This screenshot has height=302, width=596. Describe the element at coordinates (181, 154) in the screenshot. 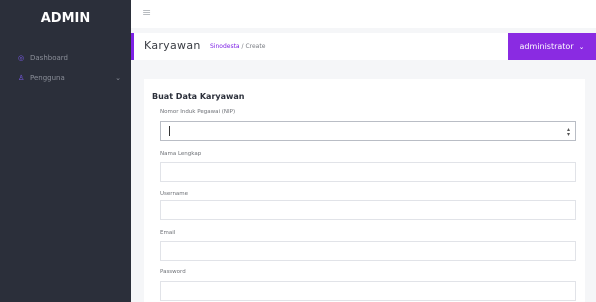

I see `nama-lengkap-label: Nama Lengkap` at that location.